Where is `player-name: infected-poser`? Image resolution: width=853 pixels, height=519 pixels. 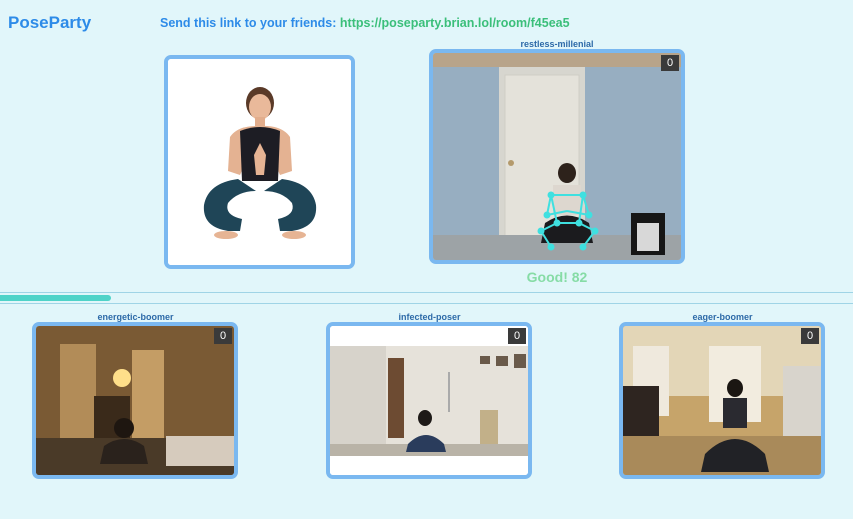
player-name: infected-poser is located at coordinates (429, 317).